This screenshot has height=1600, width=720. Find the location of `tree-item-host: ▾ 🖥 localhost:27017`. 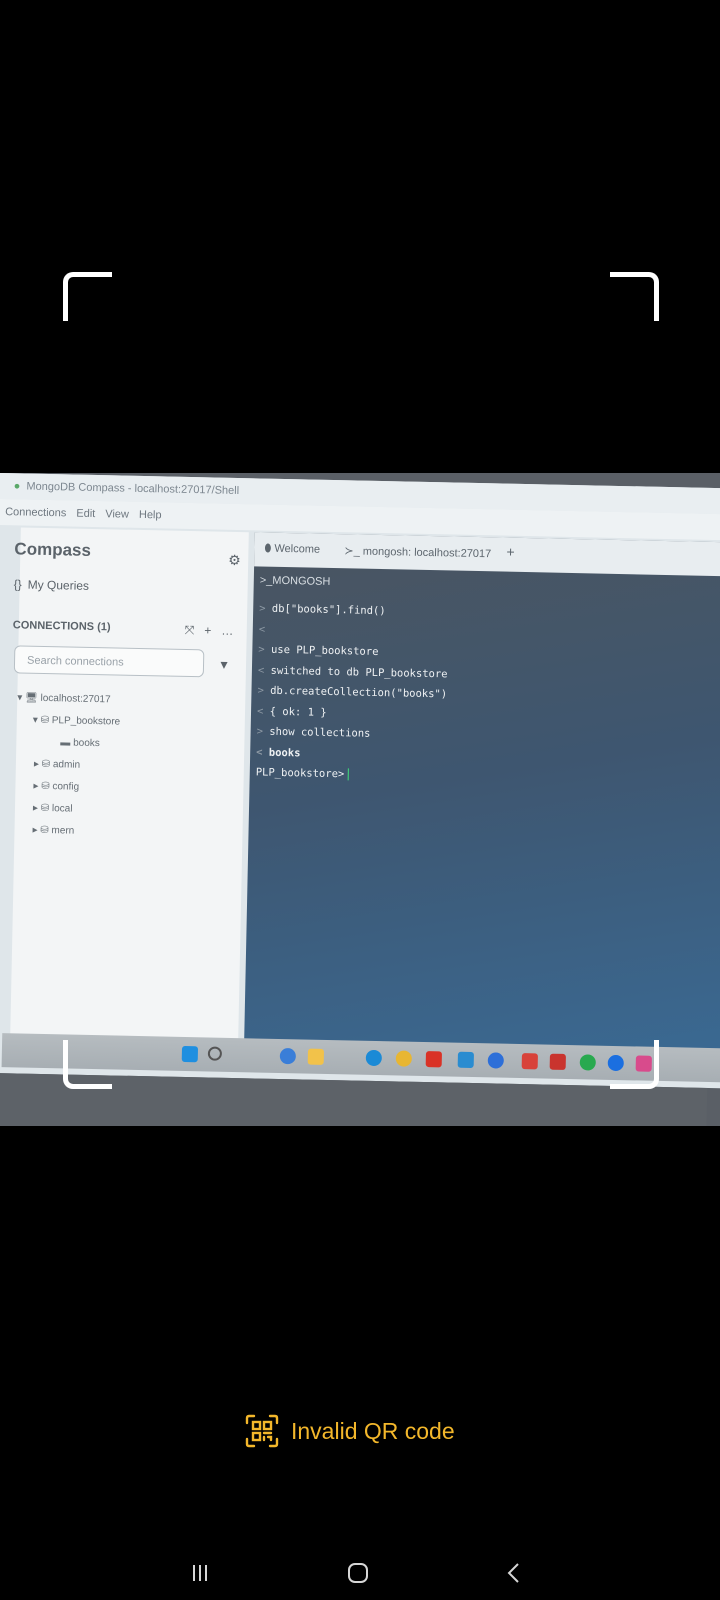

tree-item-host: ▾ 🖥 localhost:27017 is located at coordinates (69, 699).